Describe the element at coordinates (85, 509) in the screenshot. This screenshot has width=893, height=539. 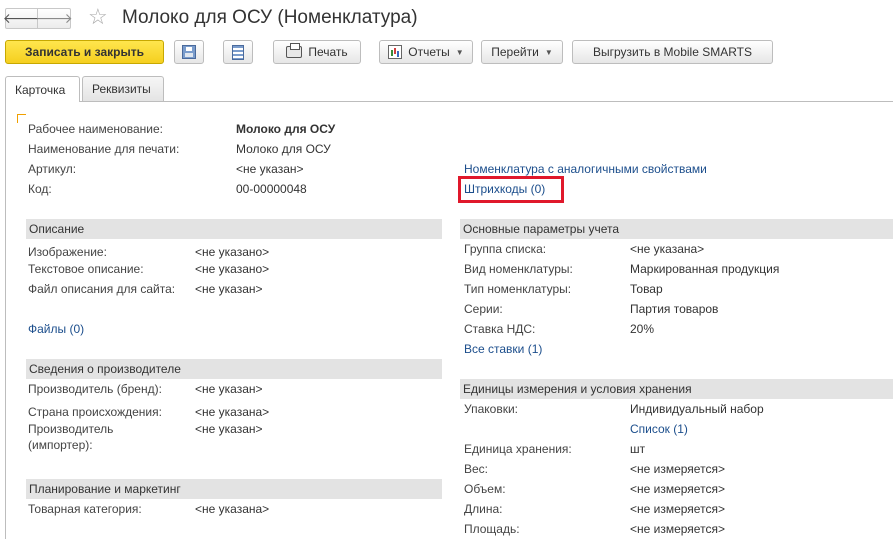
I see `category-label: Товарная категория:` at that location.